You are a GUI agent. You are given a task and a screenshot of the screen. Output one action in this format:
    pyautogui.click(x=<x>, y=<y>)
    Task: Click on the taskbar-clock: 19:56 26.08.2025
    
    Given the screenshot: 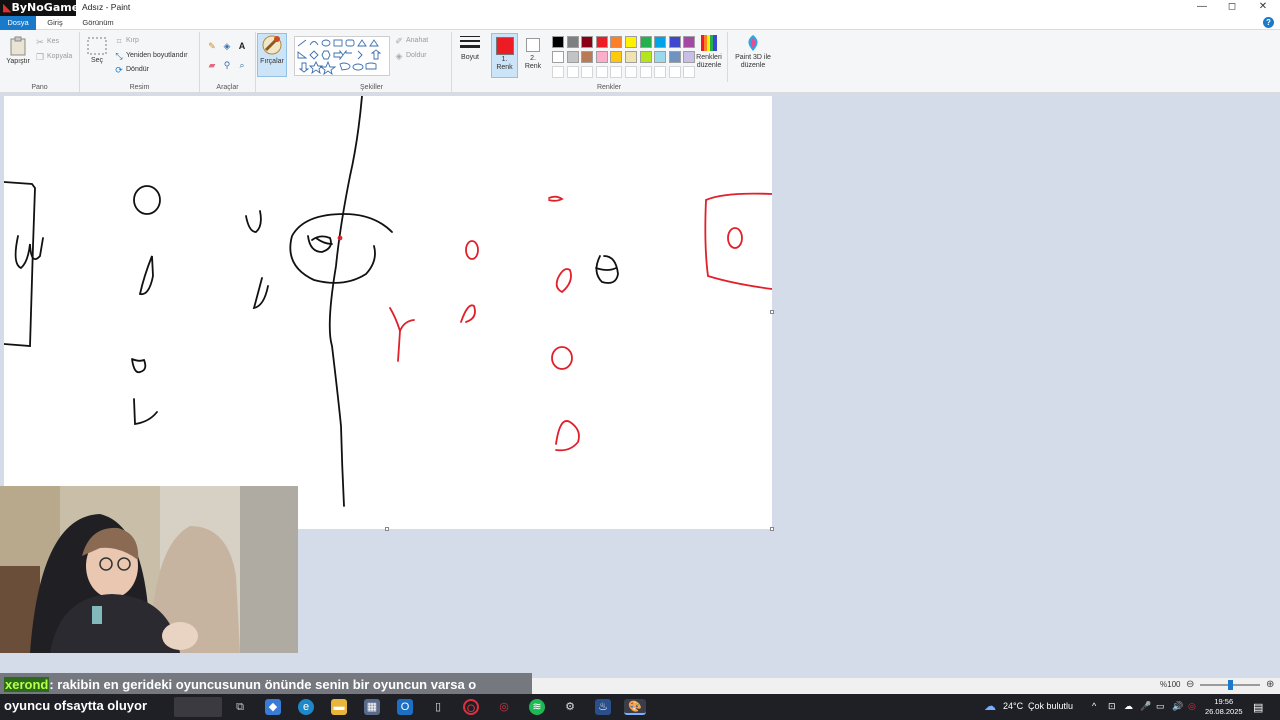 What is the action you would take?
    pyautogui.click(x=1224, y=707)
    